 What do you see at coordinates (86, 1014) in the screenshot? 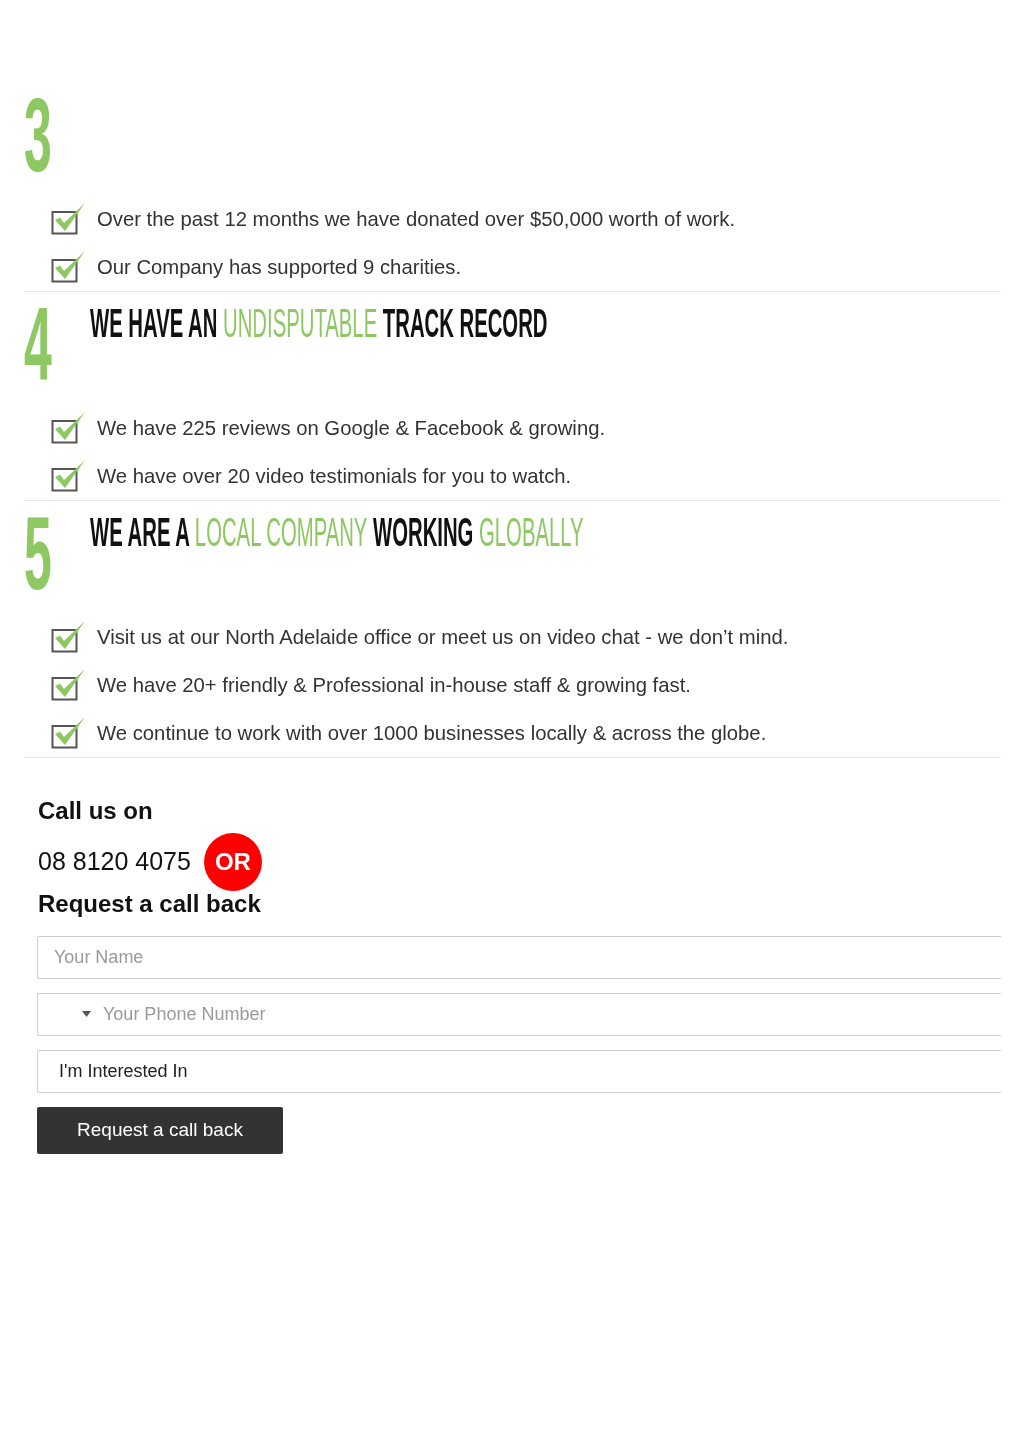
I see `caret-icon` at bounding box center [86, 1014].